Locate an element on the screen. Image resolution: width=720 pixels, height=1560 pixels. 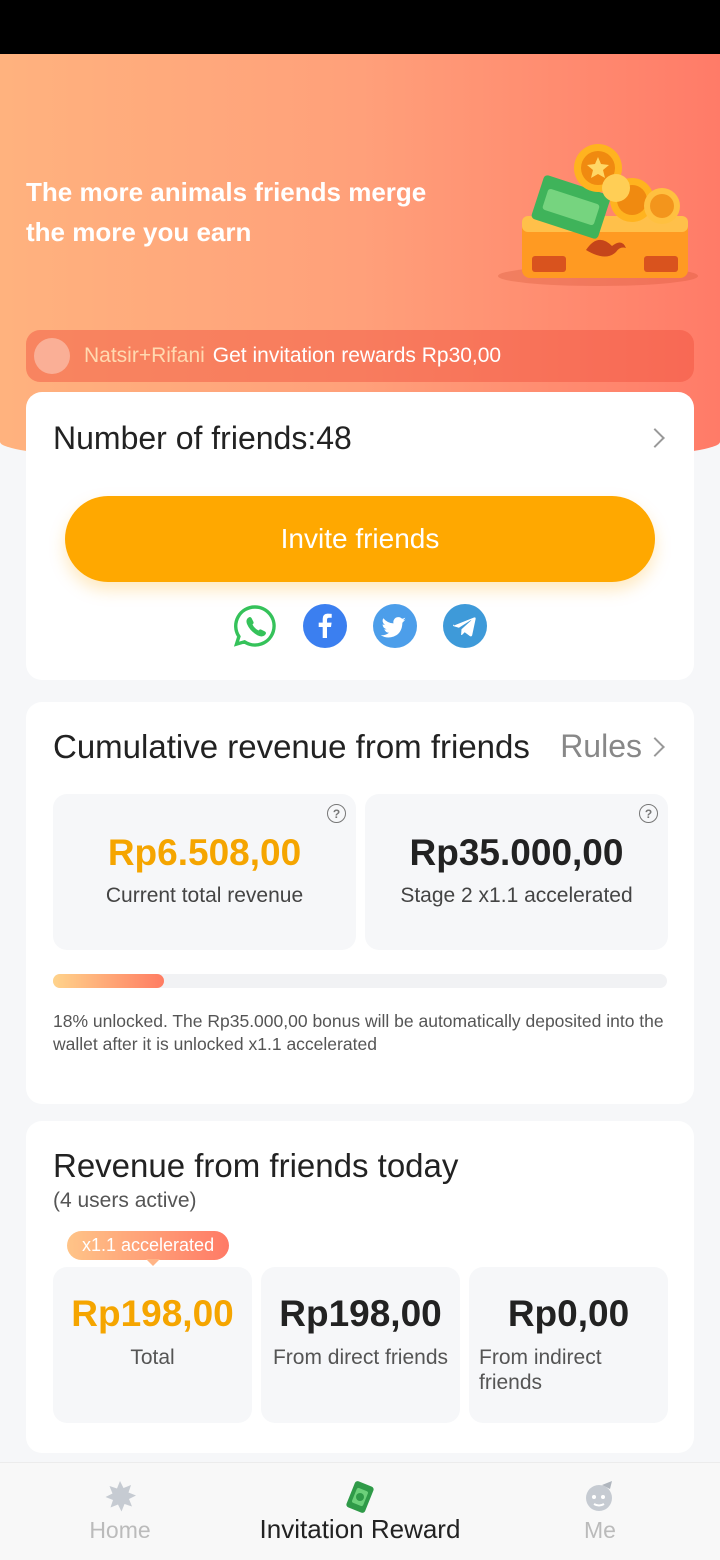
invite-friends-button: Invite friends is located at coordinates (360, 539).